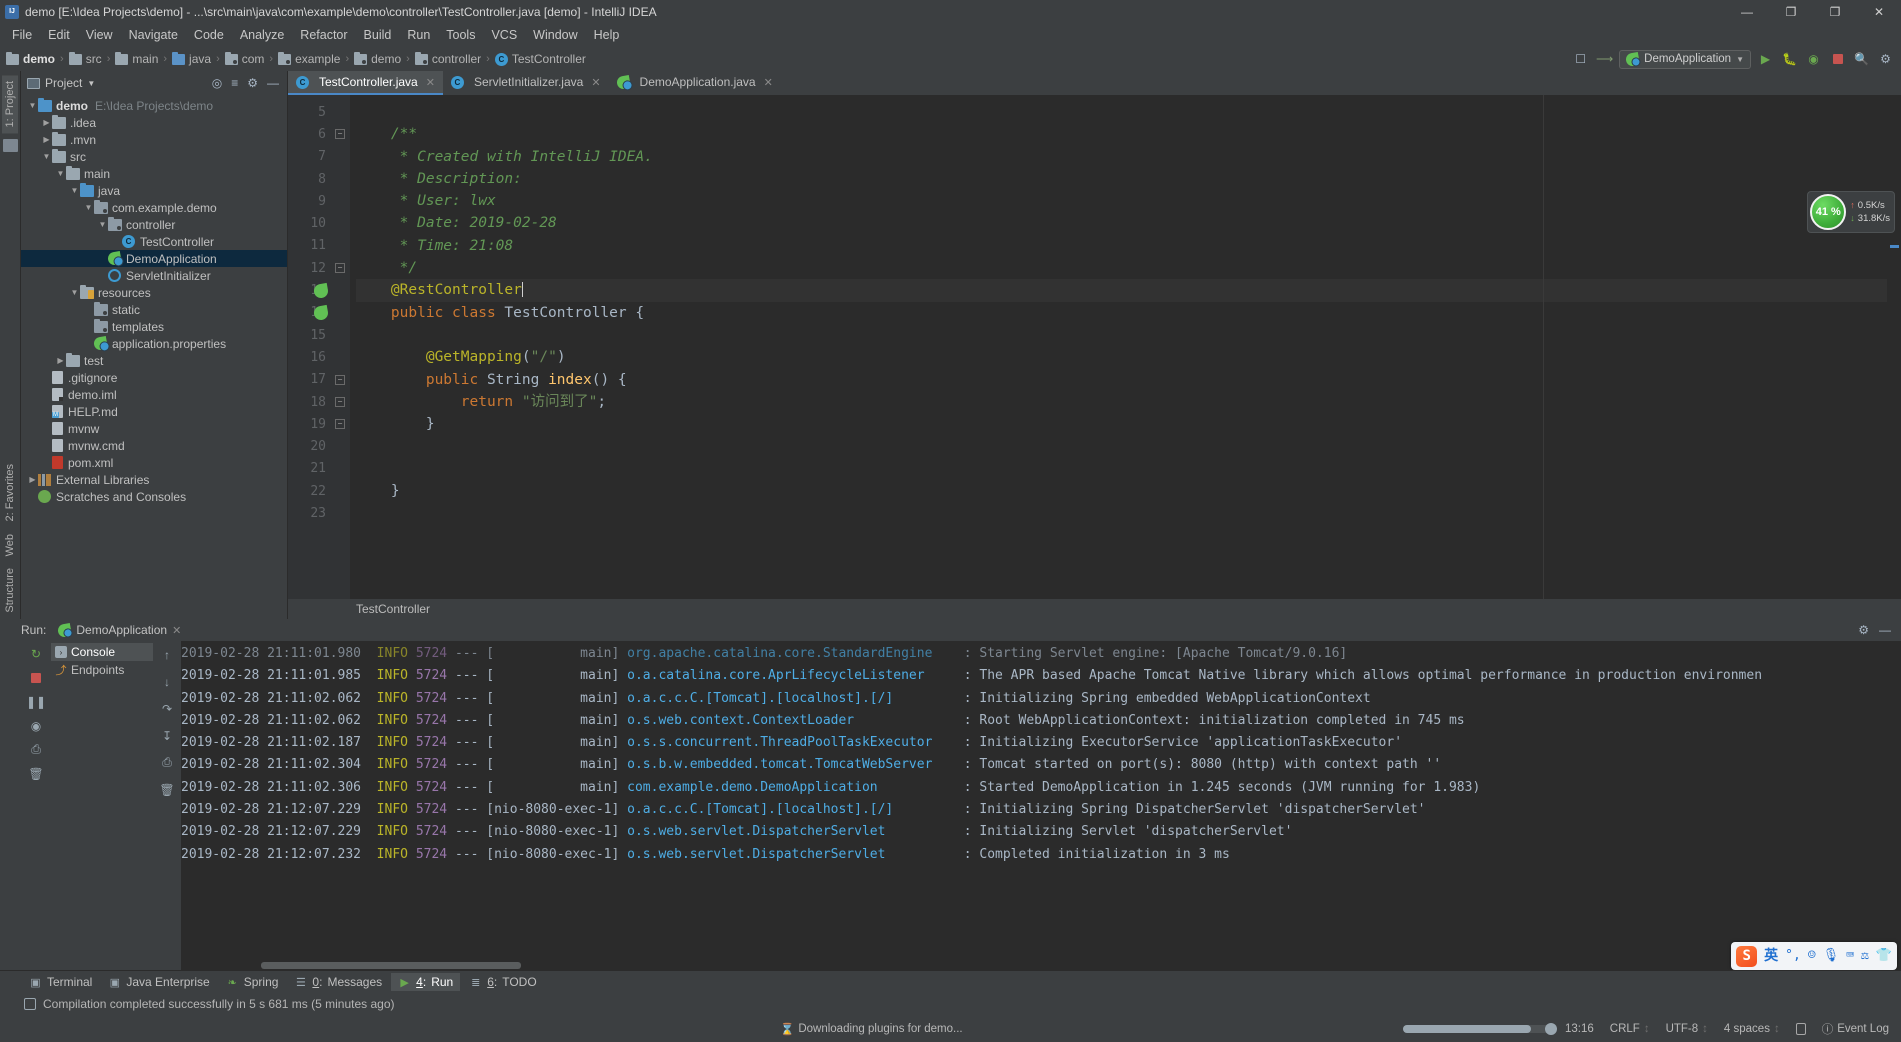 Image resolution: width=1901 pixels, height=1042 pixels. I want to click on tree-item-servletinitializer: ServletInitializer, so click(154, 275).